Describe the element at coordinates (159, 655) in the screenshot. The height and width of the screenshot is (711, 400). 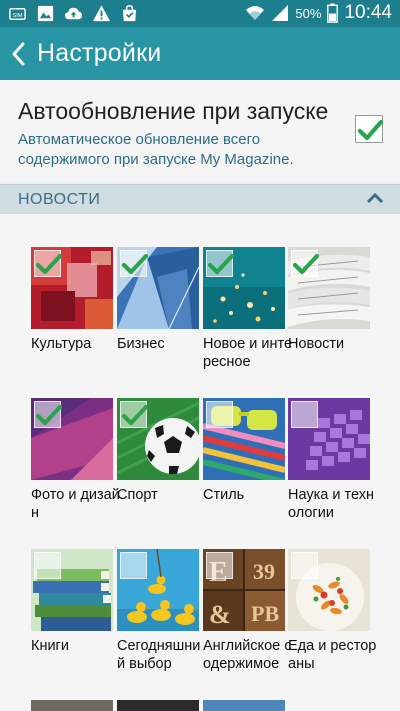
I see `category-label: Сегодняшний выбор` at that location.